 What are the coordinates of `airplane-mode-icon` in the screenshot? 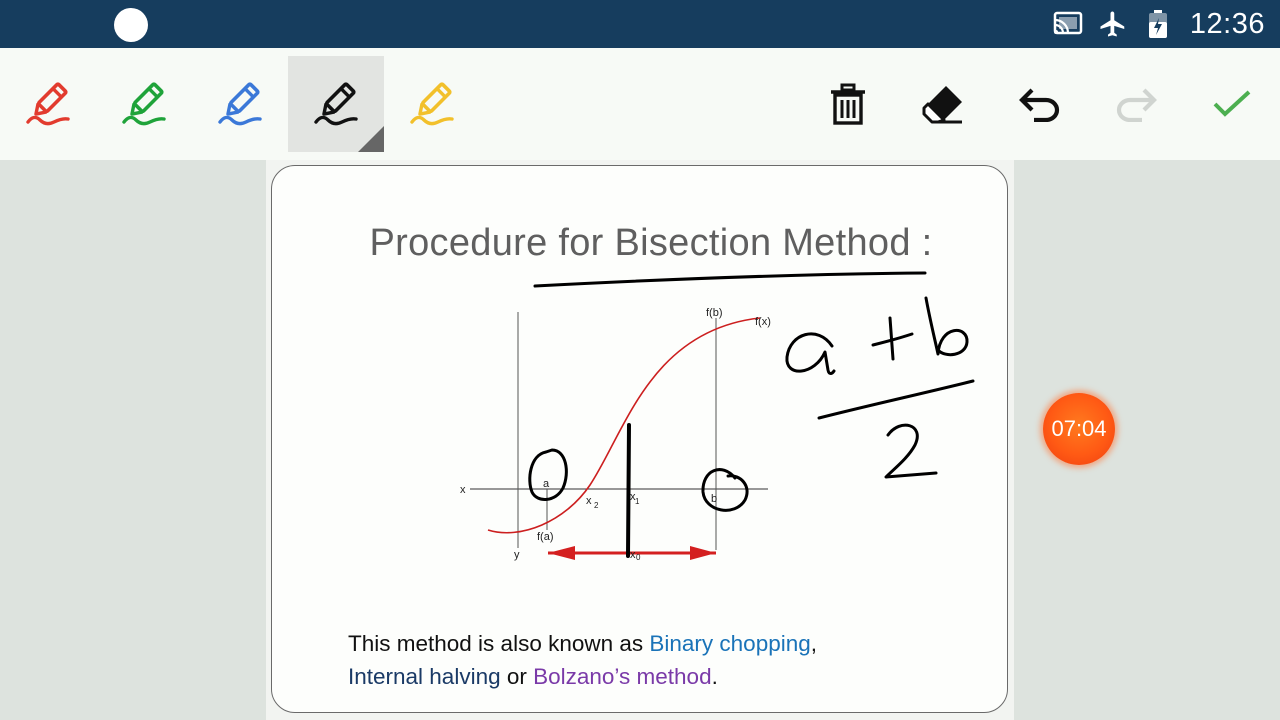 It's located at (1113, 24).